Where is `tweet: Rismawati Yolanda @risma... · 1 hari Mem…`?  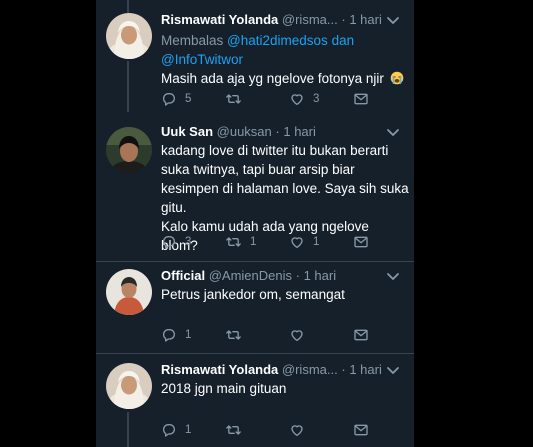 tweet: Rismawati Yolanda @risma... · 1 hari Mem… is located at coordinates (255, 61).